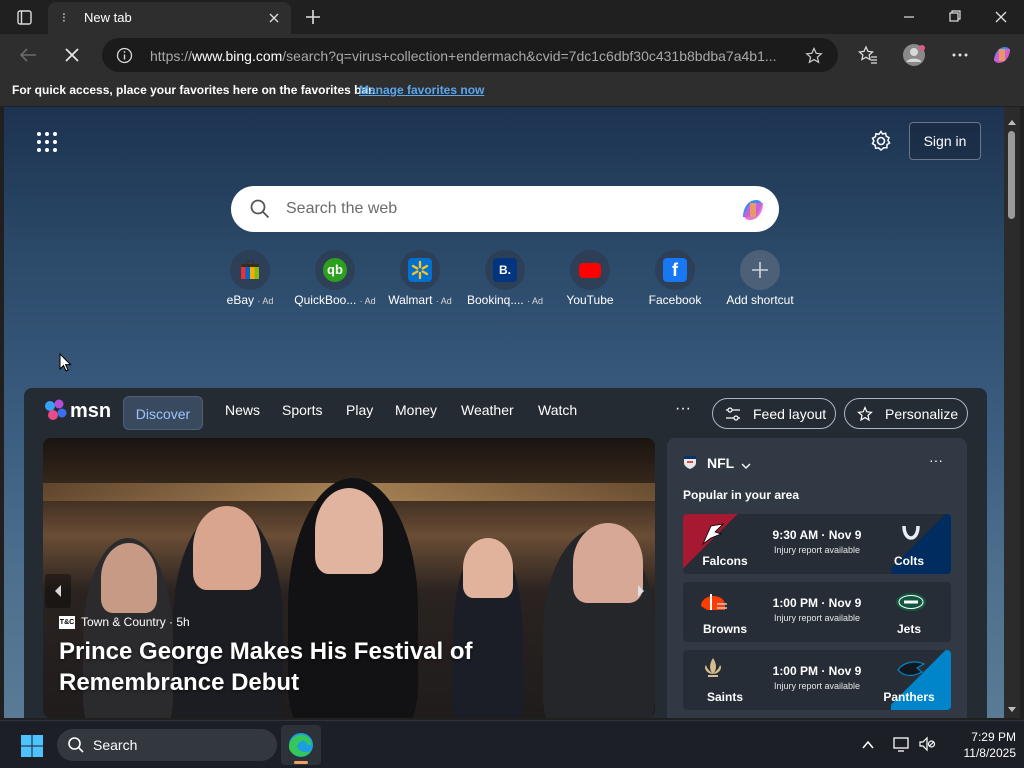 The height and width of the screenshot is (768, 1024). What do you see at coordinates (512, 17) in the screenshot?
I see `tab-strip: ⁝ New tab` at bounding box center [512, 17].